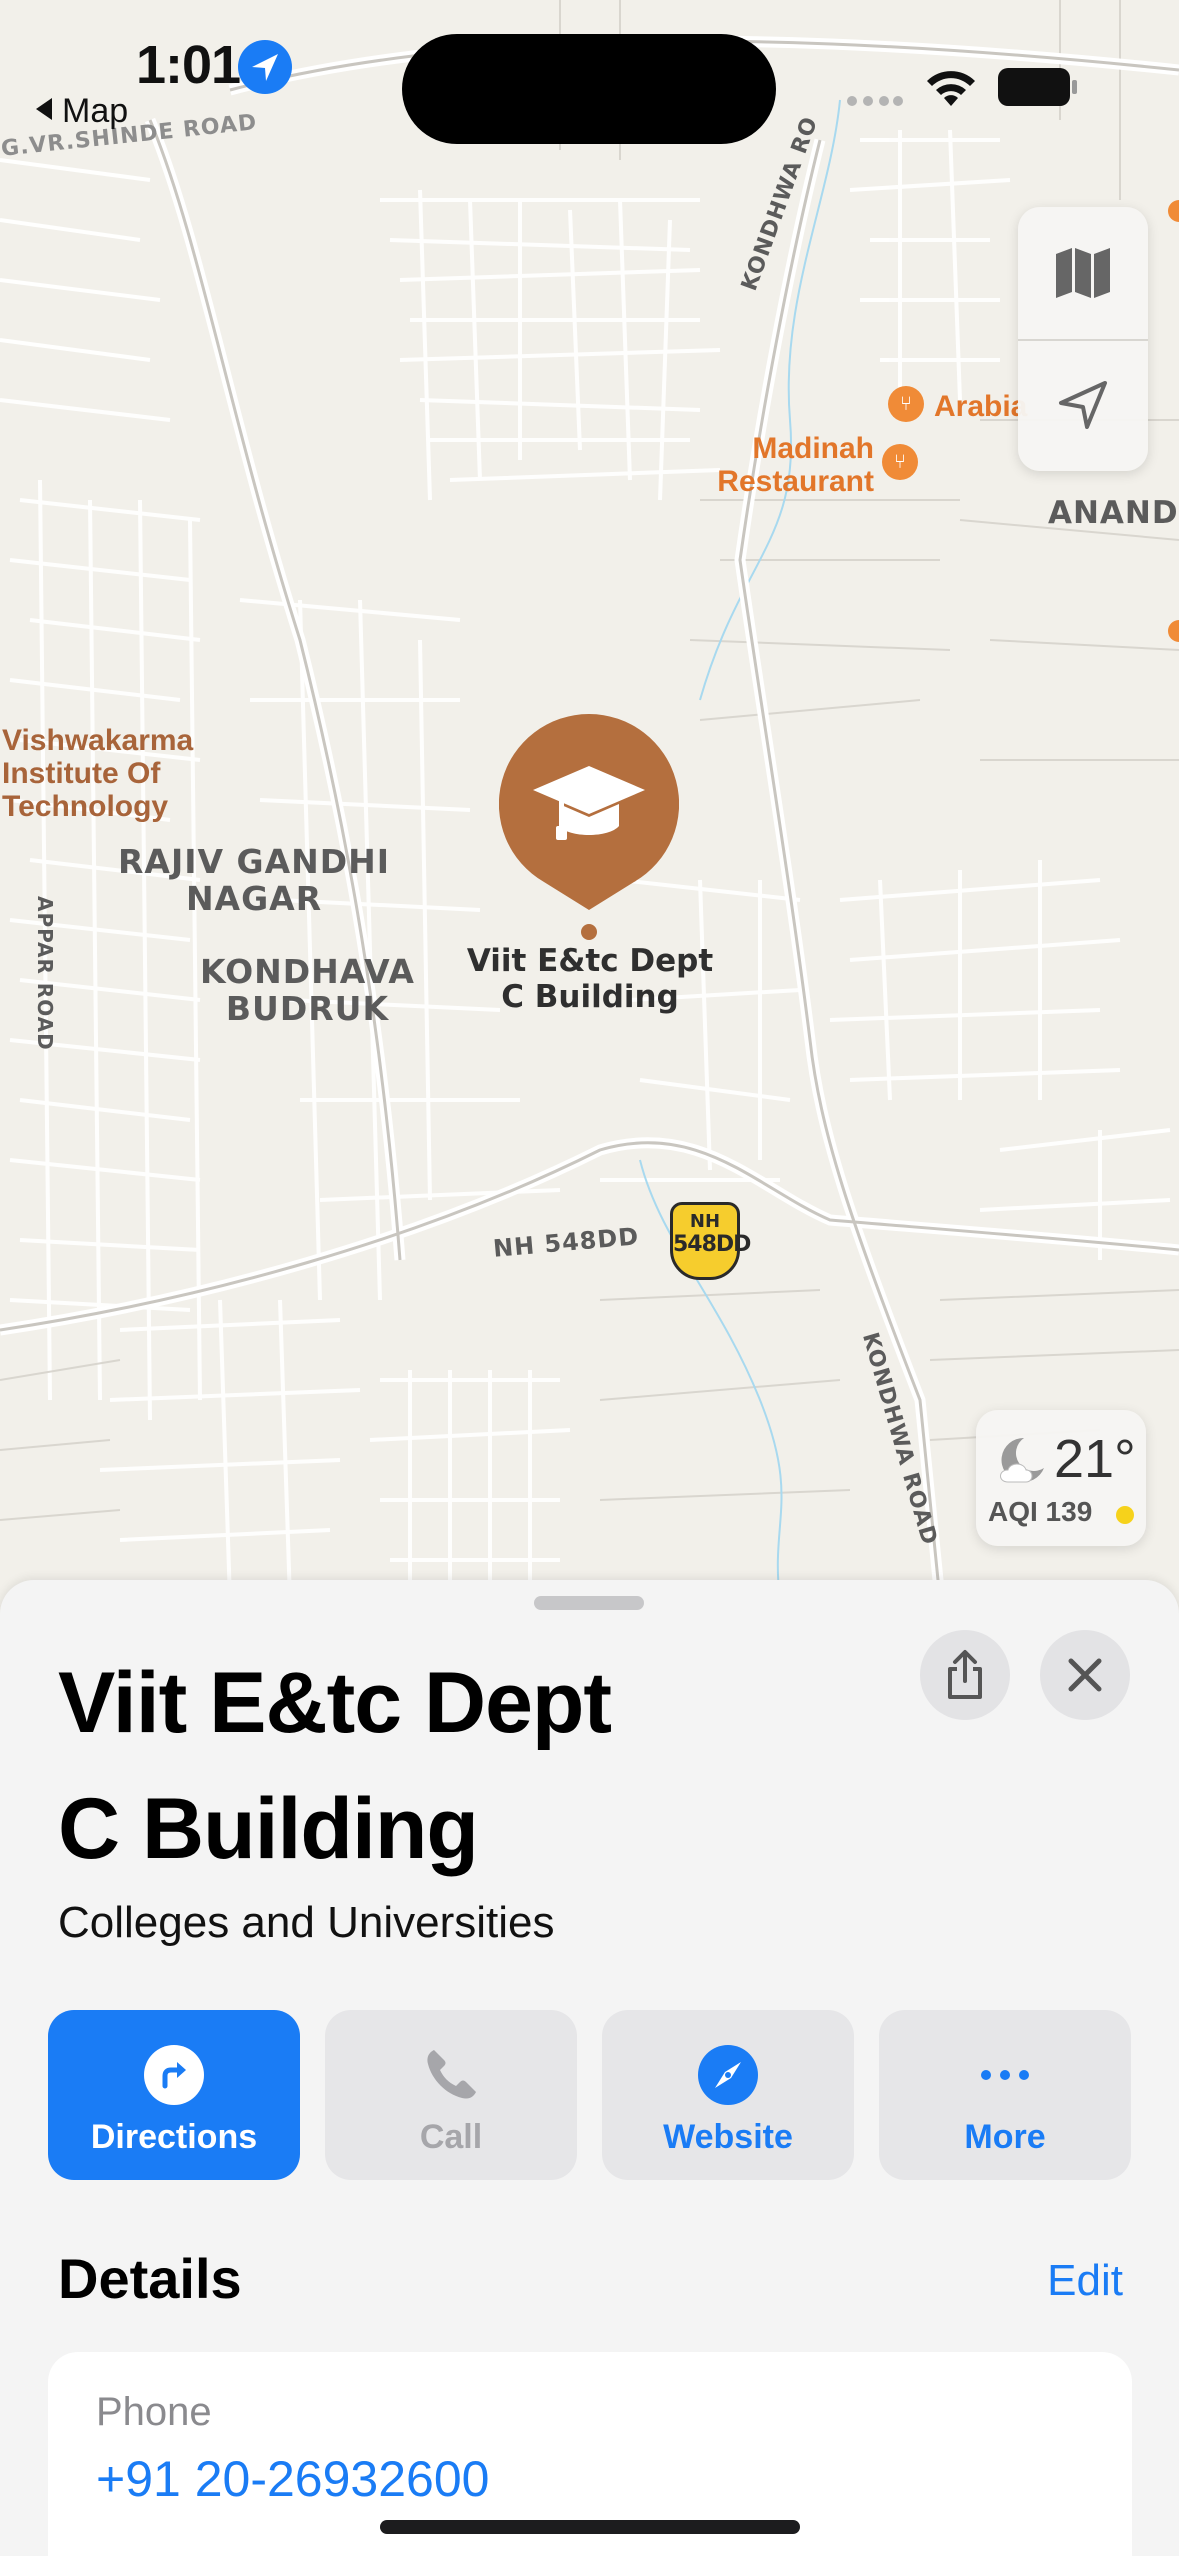  I want to click on share-button, so click(965, 1675).